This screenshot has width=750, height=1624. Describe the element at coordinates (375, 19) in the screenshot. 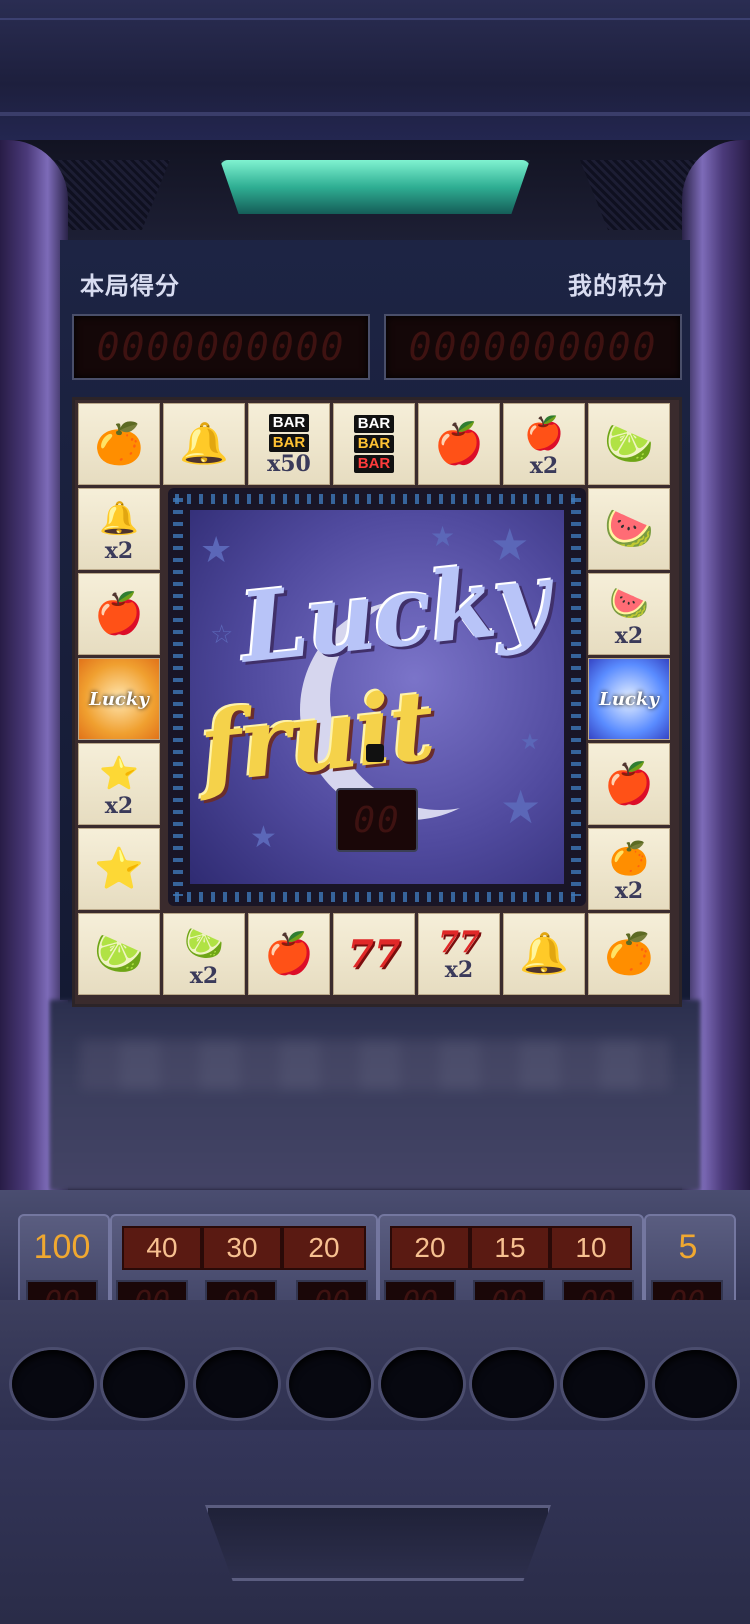

I see `cabinet-top-stripe` at that location.